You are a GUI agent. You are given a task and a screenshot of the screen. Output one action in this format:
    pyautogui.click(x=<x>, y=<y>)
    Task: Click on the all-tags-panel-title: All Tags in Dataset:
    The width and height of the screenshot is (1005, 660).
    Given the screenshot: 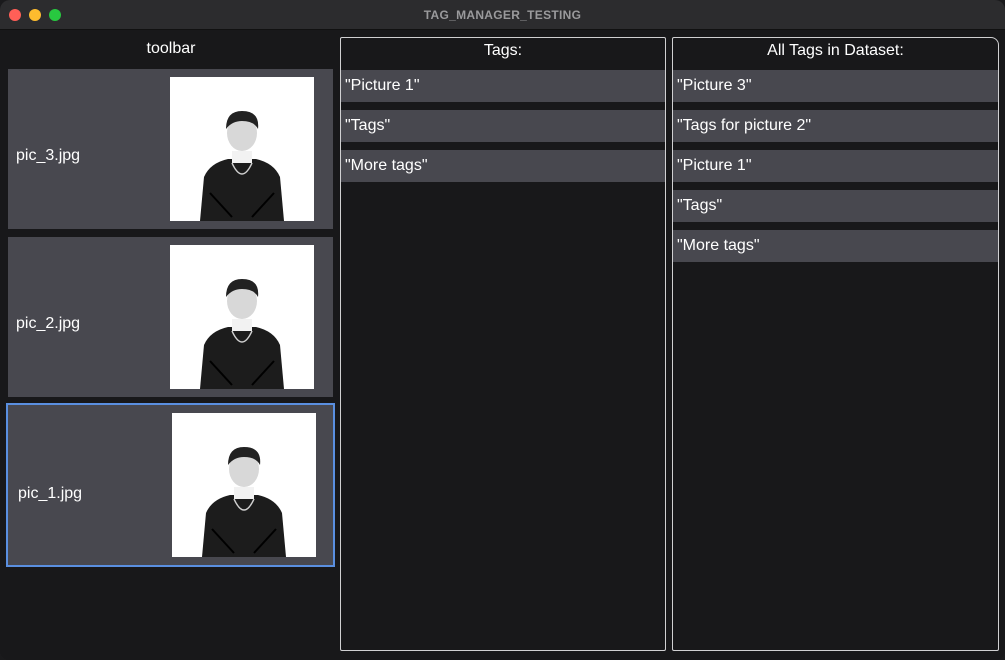 What is the action you would take?
    pyautogui.click(x=835, y=50)
    